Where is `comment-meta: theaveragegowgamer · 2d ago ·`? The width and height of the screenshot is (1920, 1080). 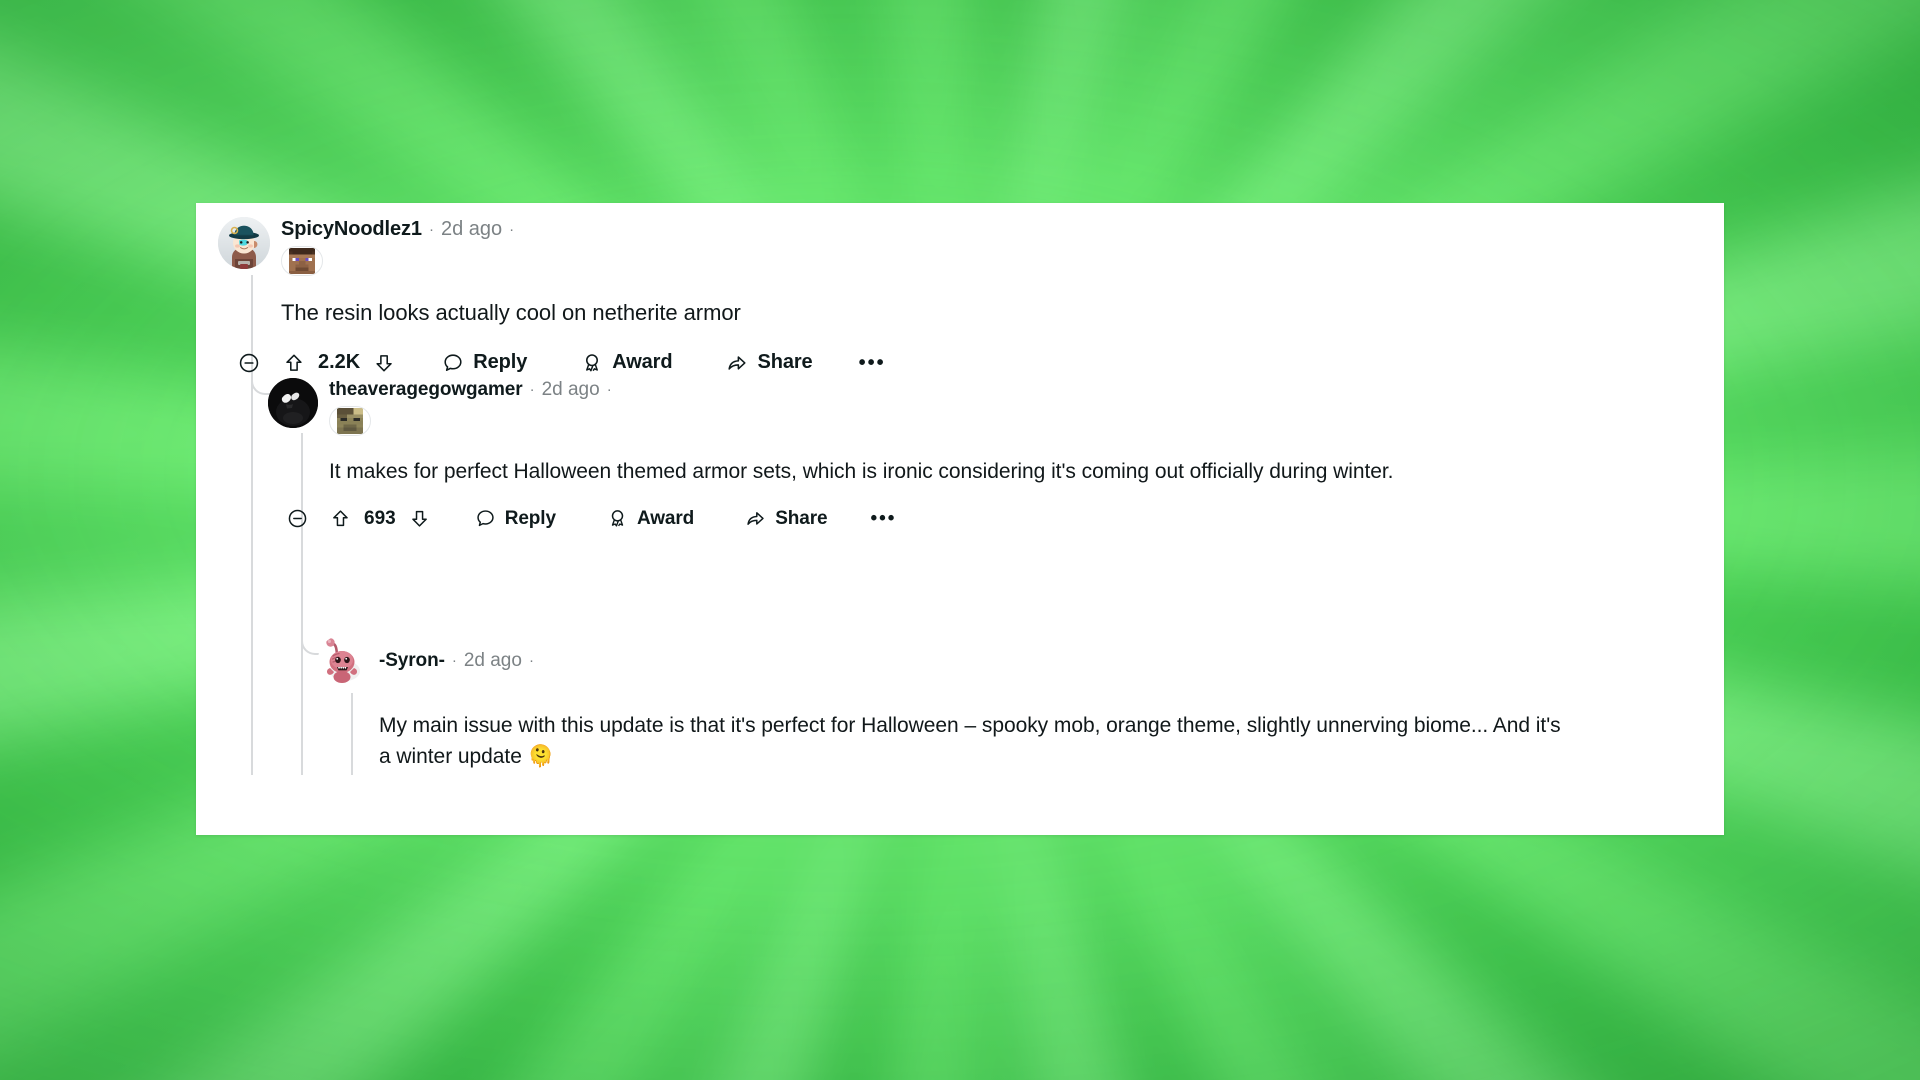
comment-meta: theaveragegowgamer · 2d ago · is located at coordinates (470, 407).